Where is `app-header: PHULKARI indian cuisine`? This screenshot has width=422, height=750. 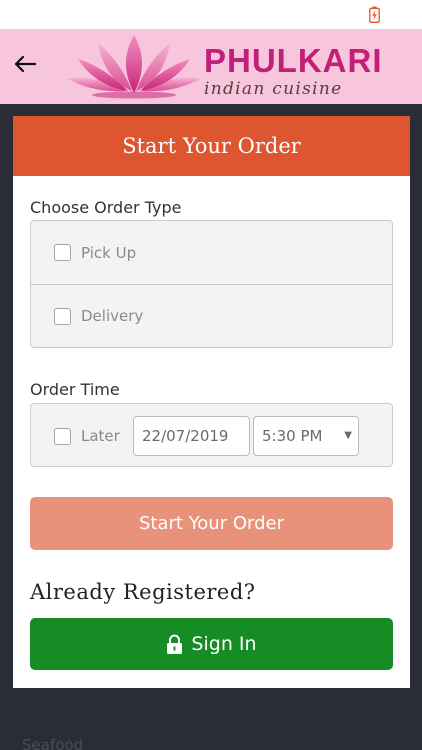 app-header: PHULKARI indian cuisine is located at coordinates (211, 66).